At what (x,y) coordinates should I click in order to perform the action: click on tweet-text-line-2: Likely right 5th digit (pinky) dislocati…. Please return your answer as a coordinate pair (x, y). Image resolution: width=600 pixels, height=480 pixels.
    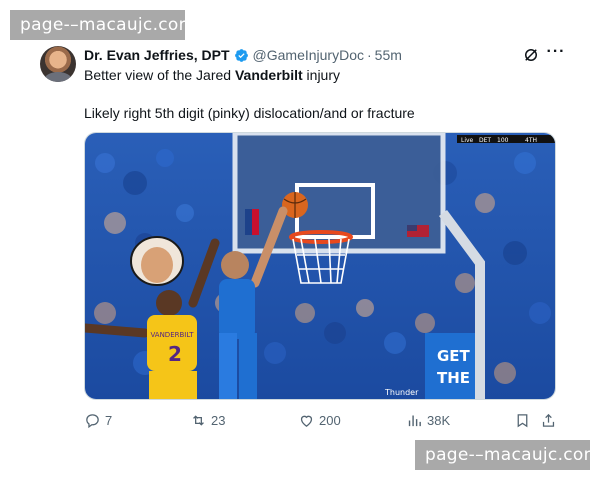
    Looking at the image, I should click on (249, 113).